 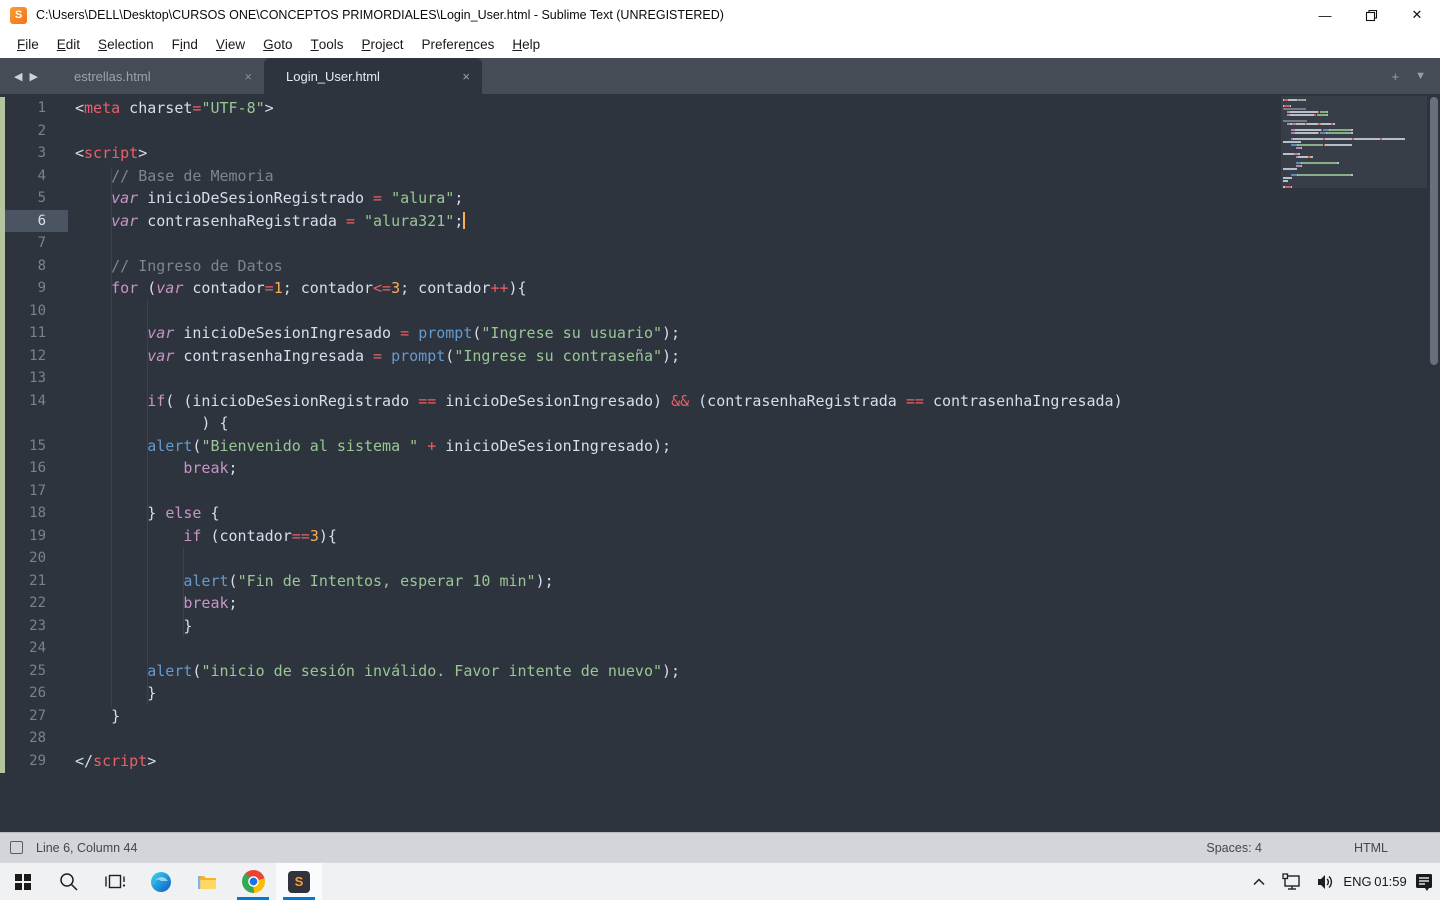 What do you see at coordinates (34, 671) in the screenshot?
I see `line-number: 25` at bounding box center [34, 671].